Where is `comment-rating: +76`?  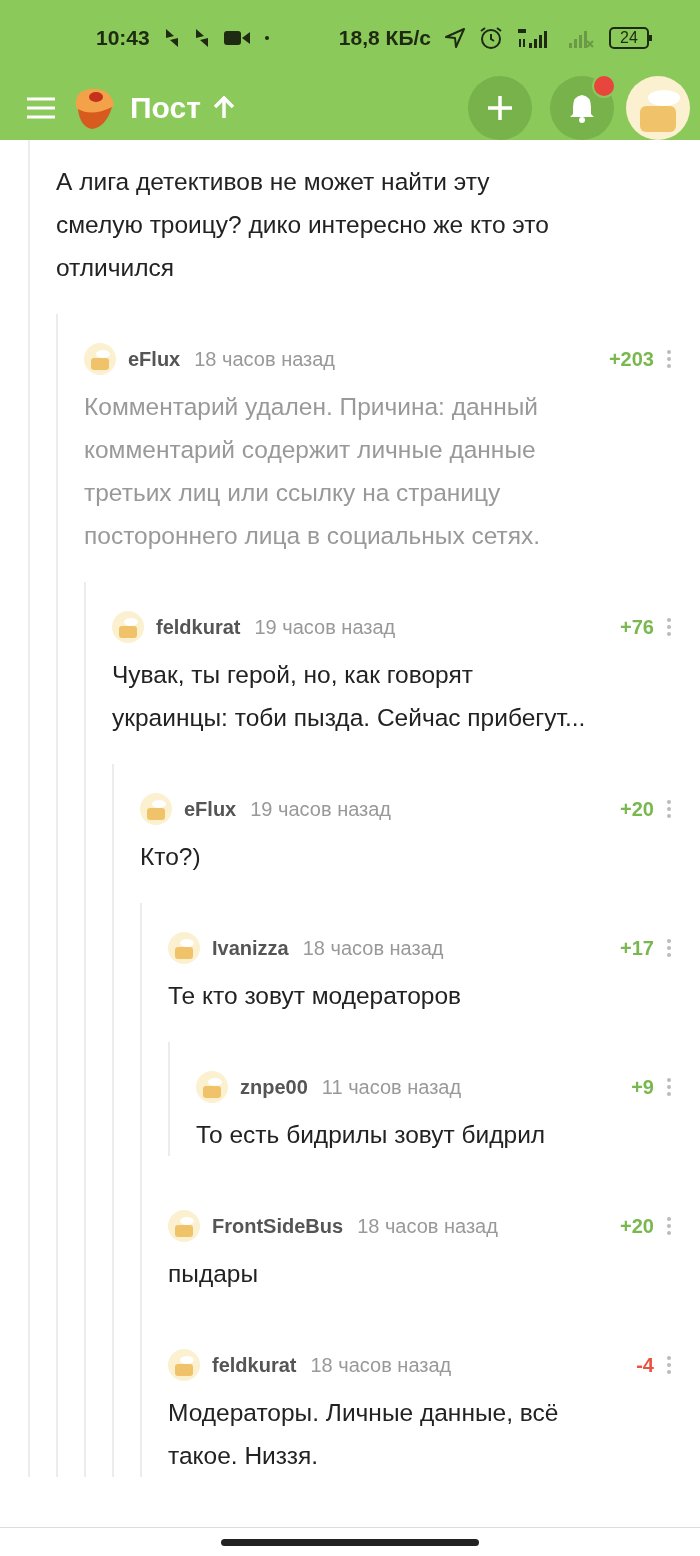
comment-rating: +76 is located at coordinates (637, 627).